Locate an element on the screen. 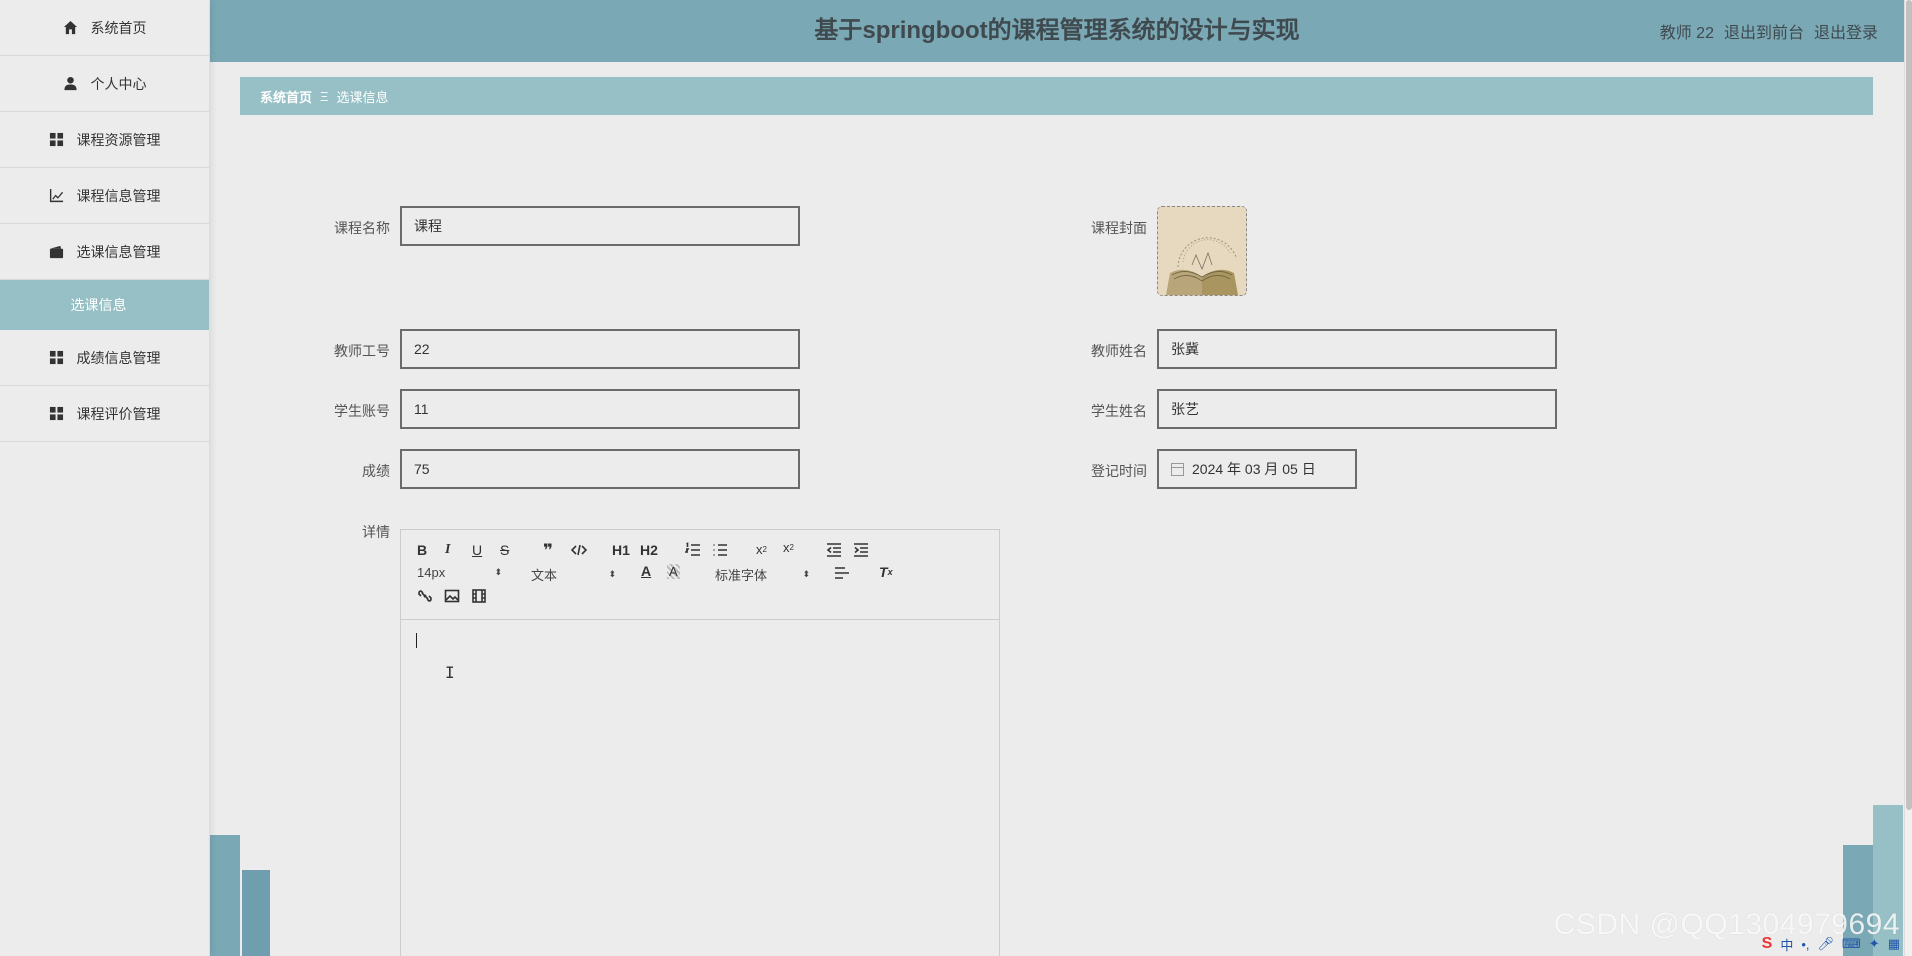 This screenshot has height=956, width=1912. breadcrumb-home: 系统首页 is located at coordinates (286, 96).